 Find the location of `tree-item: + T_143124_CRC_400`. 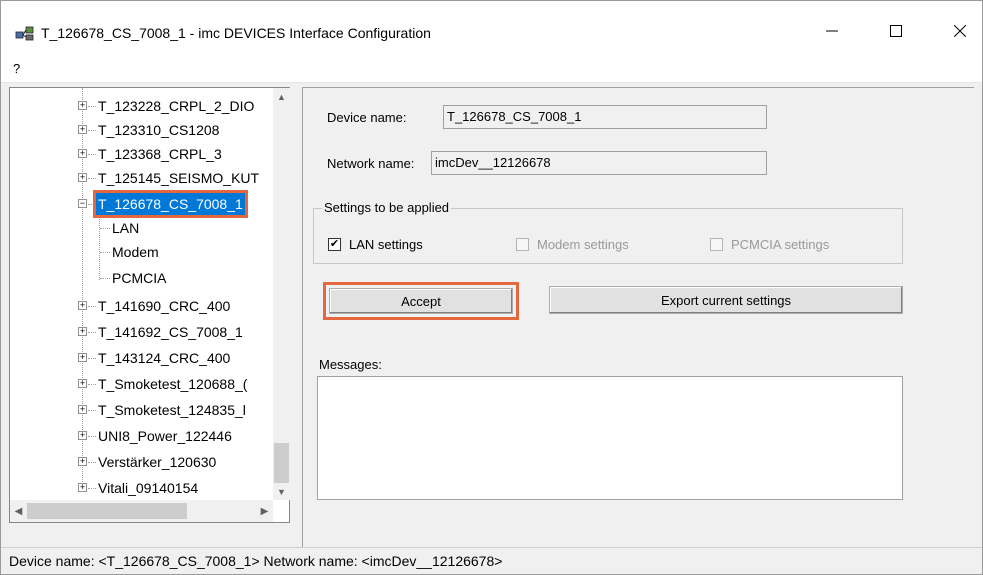

tree-item: + T_143124_CRC_400 is located at coordinates (141, 358).